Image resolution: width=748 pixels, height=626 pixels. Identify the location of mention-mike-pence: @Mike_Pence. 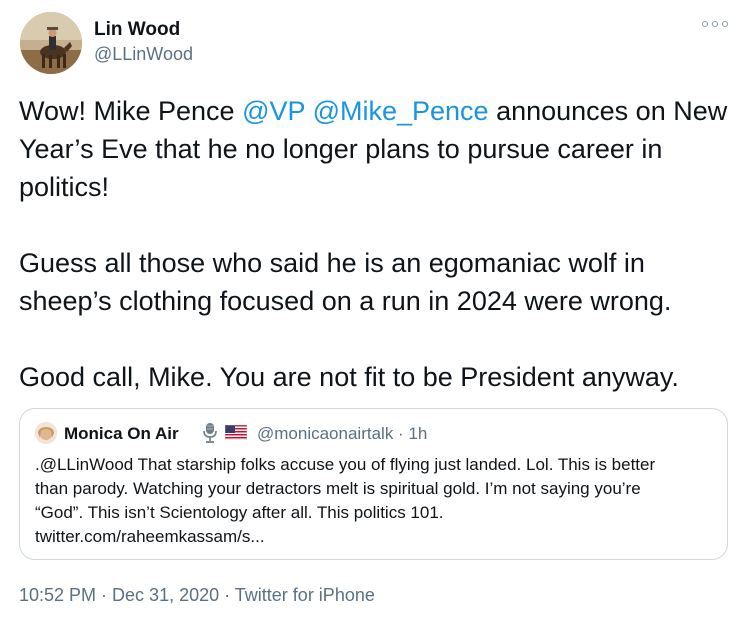
(401, 111).